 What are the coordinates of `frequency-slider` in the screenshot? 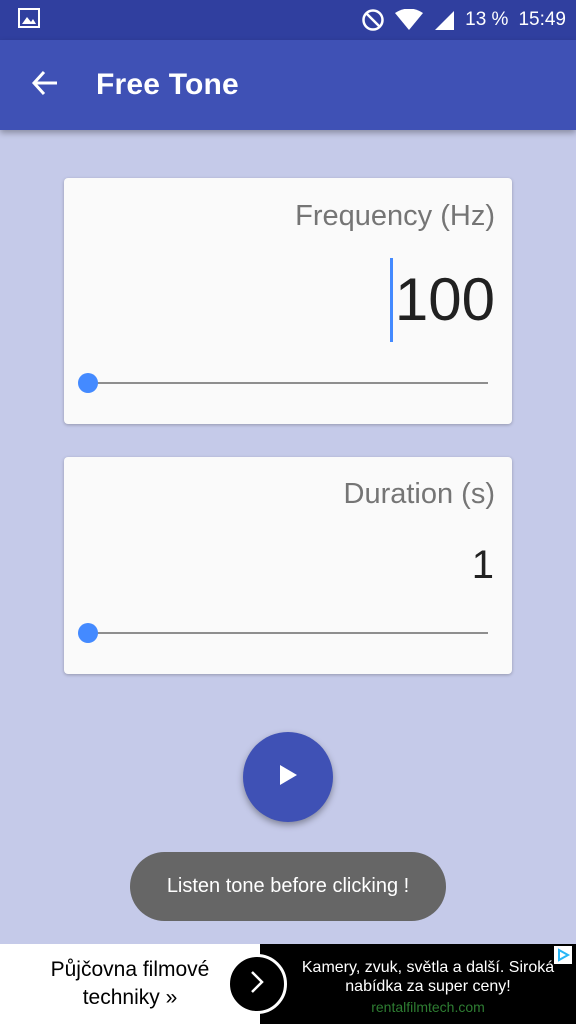 It's located at (283, 383).